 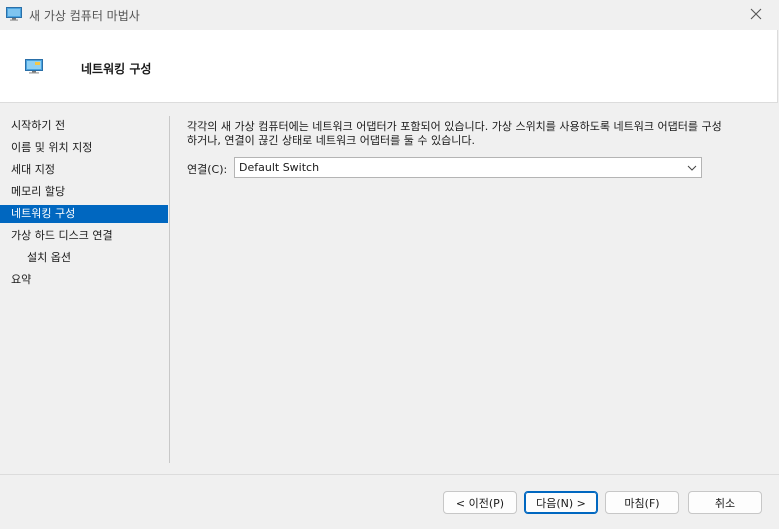 I want to click on nav-item-virtual-hard-disk: 가상 하드 디스크 연결, so click(x=84, y=236).